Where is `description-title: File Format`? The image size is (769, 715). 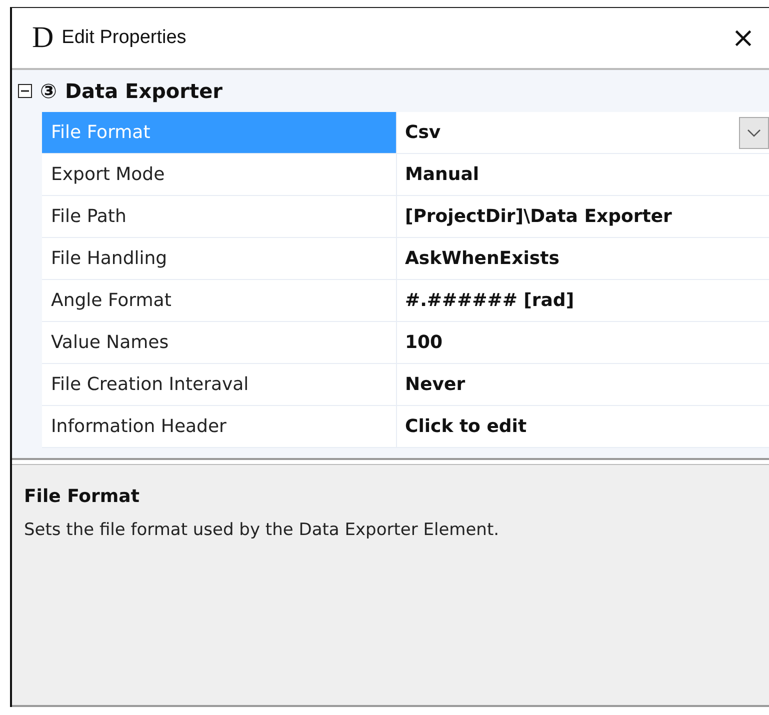 description-title: File Format is located at coordinates (82, 497).